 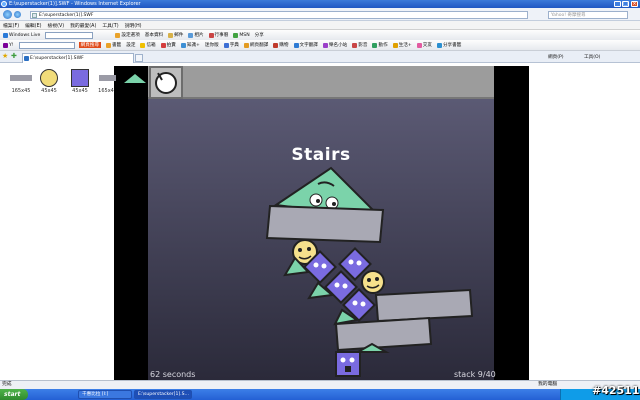 What do you see at coordinates (279, 15) in the screenshot?
I see `address-bar: E:\superstacker(1)].SWF` at bounding box center [279, 15].